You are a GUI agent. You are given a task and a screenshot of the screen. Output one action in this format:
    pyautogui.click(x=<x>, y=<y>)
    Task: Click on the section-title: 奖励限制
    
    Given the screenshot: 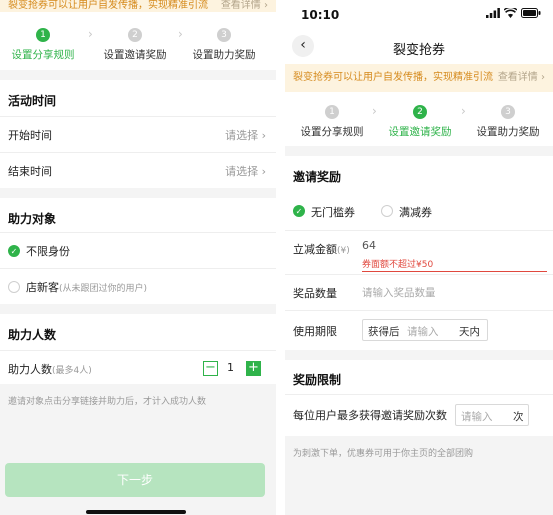 What is the action you would take?
    pyautogui.click(x=317, y=380)
    